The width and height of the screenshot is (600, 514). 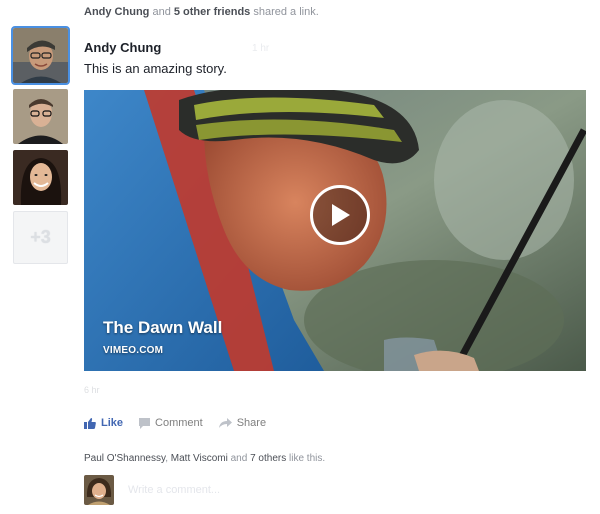 What do you see at coordinates (155, 68) in the screenshot?
I see `post-text: This is an amazing story.` at bounding box center [155, 68].